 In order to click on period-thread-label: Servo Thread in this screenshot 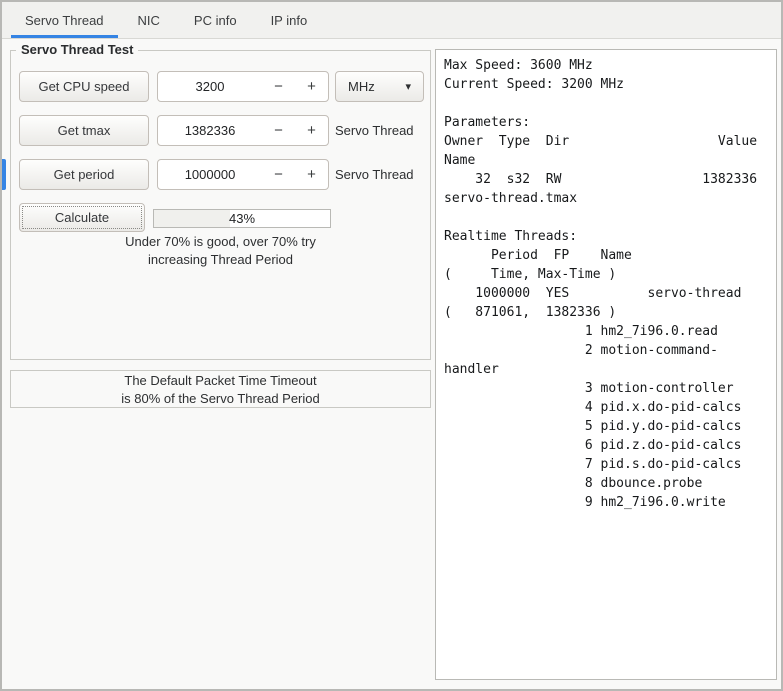, I will do `click(374, 174)`.